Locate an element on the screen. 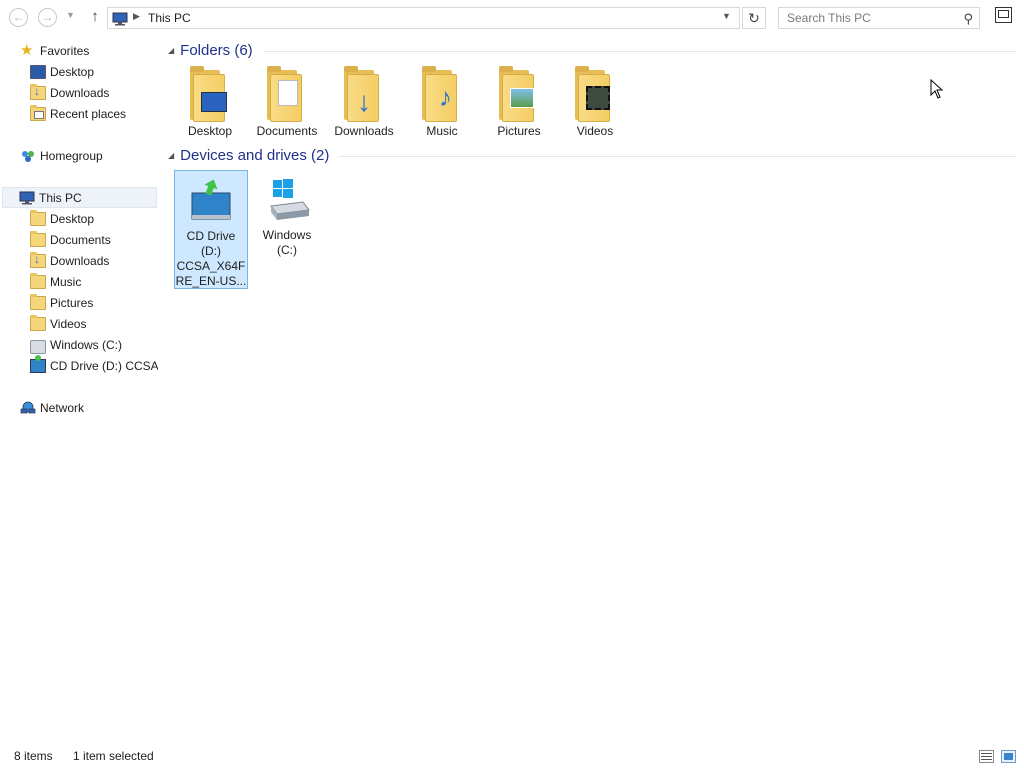 This screenshot has height=768, width=1024. folder-label: Documents is located at coordinates (287, 131).